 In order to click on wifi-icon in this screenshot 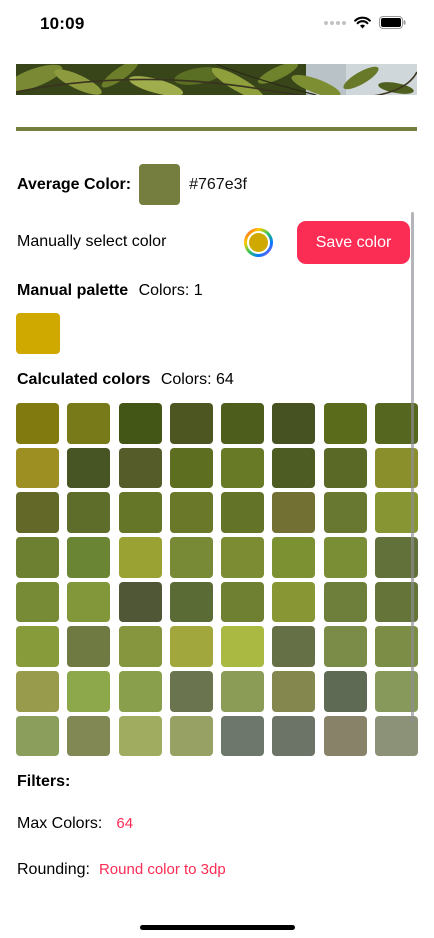, I will do `click(362, 22)`.